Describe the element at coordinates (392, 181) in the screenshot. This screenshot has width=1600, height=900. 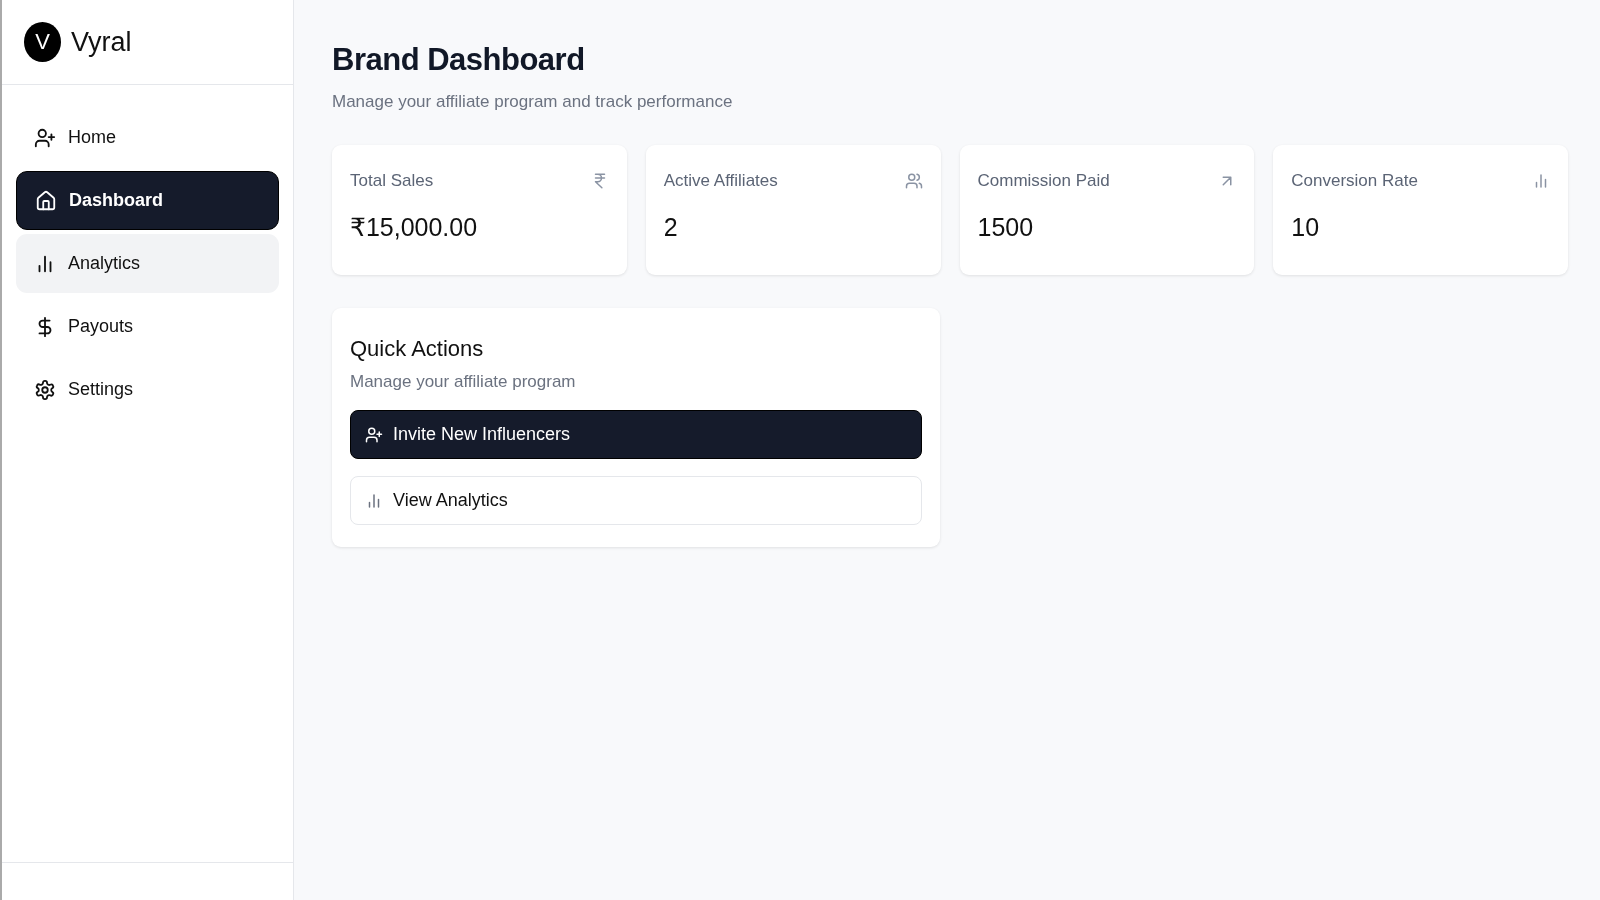
I see `stat-label: Total Sales` at that location.